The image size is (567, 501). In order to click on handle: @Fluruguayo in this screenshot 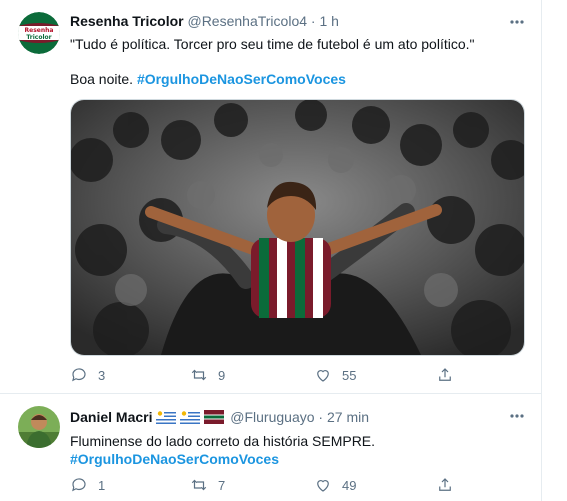, I will do `click(272, 417)`.